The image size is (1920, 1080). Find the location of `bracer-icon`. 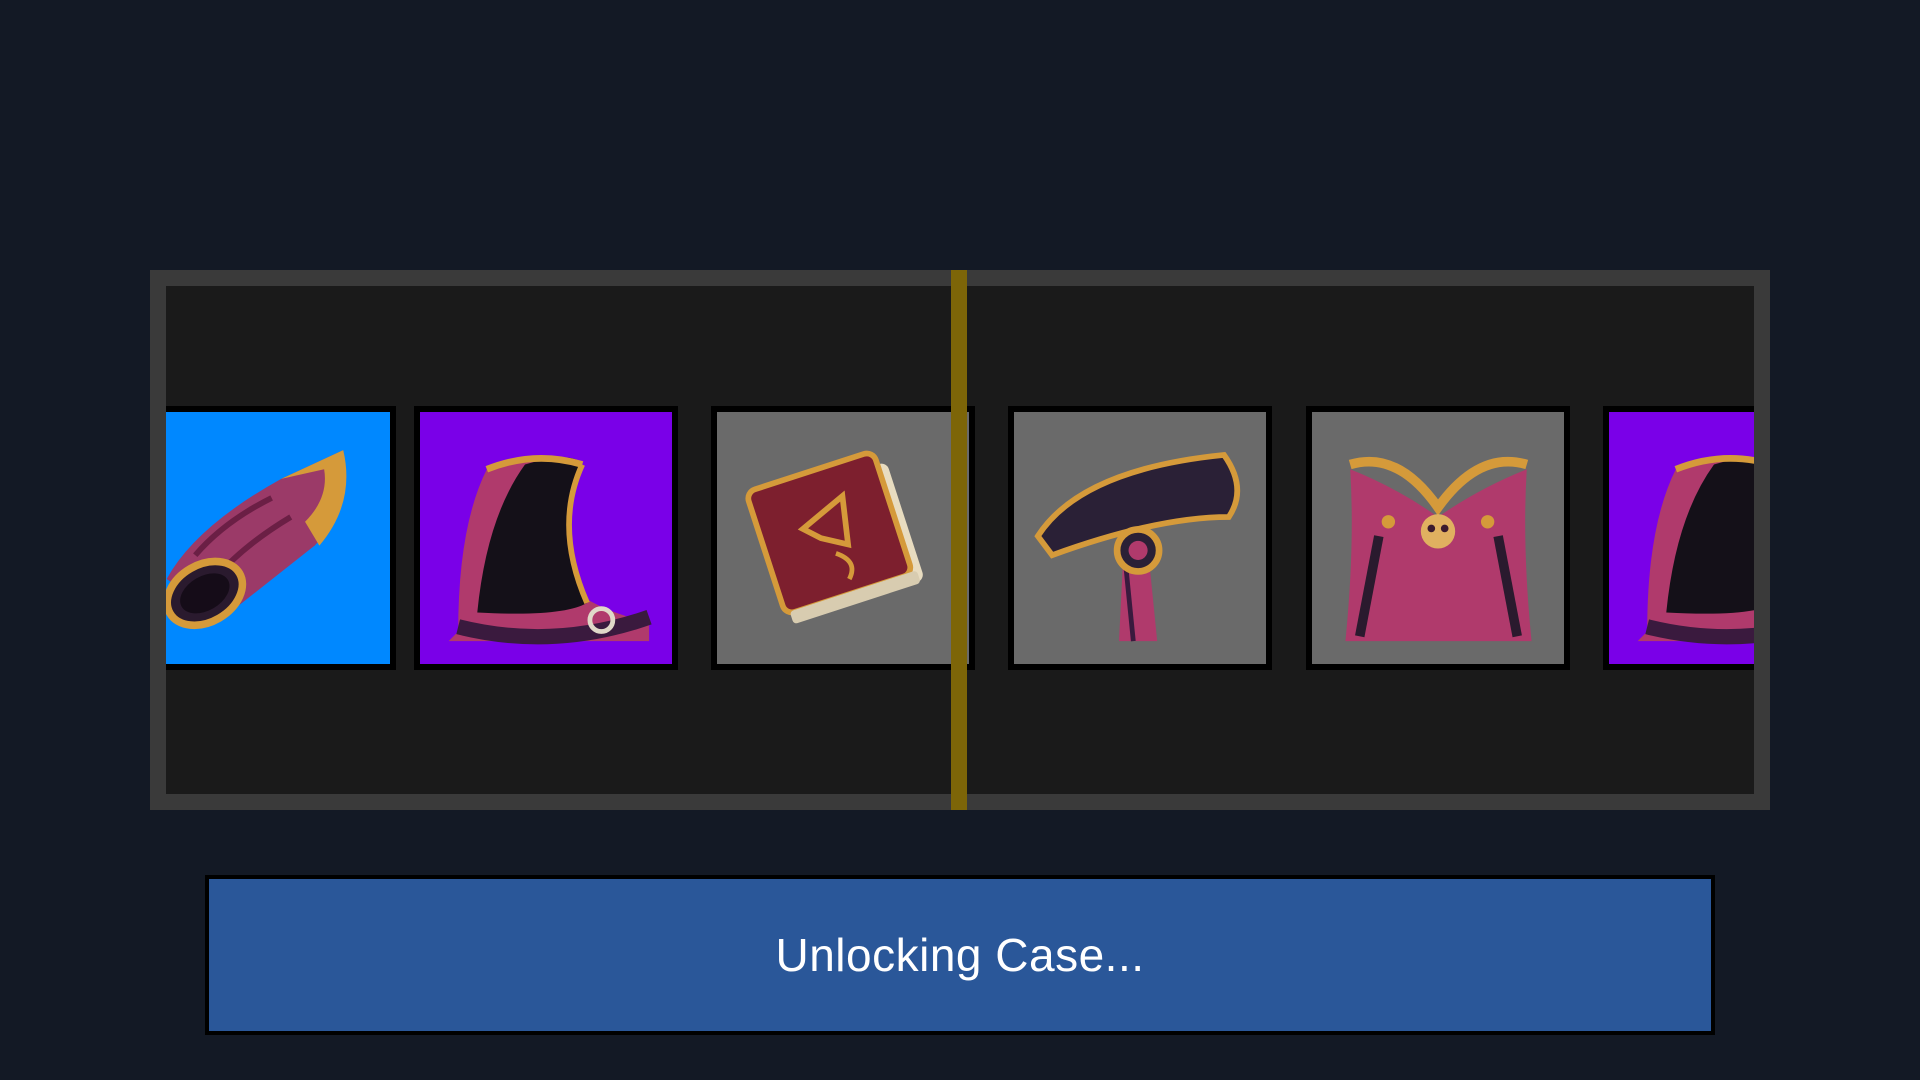

bracer-icon is located at coordinates (256, 540).